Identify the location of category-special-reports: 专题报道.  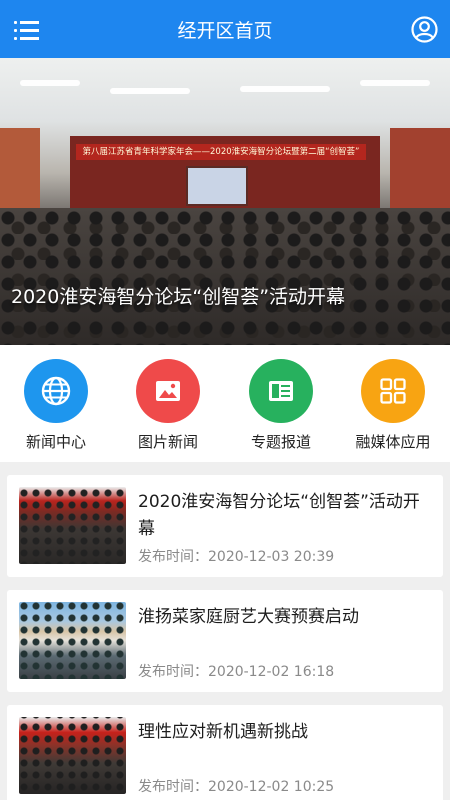
(281, 406).